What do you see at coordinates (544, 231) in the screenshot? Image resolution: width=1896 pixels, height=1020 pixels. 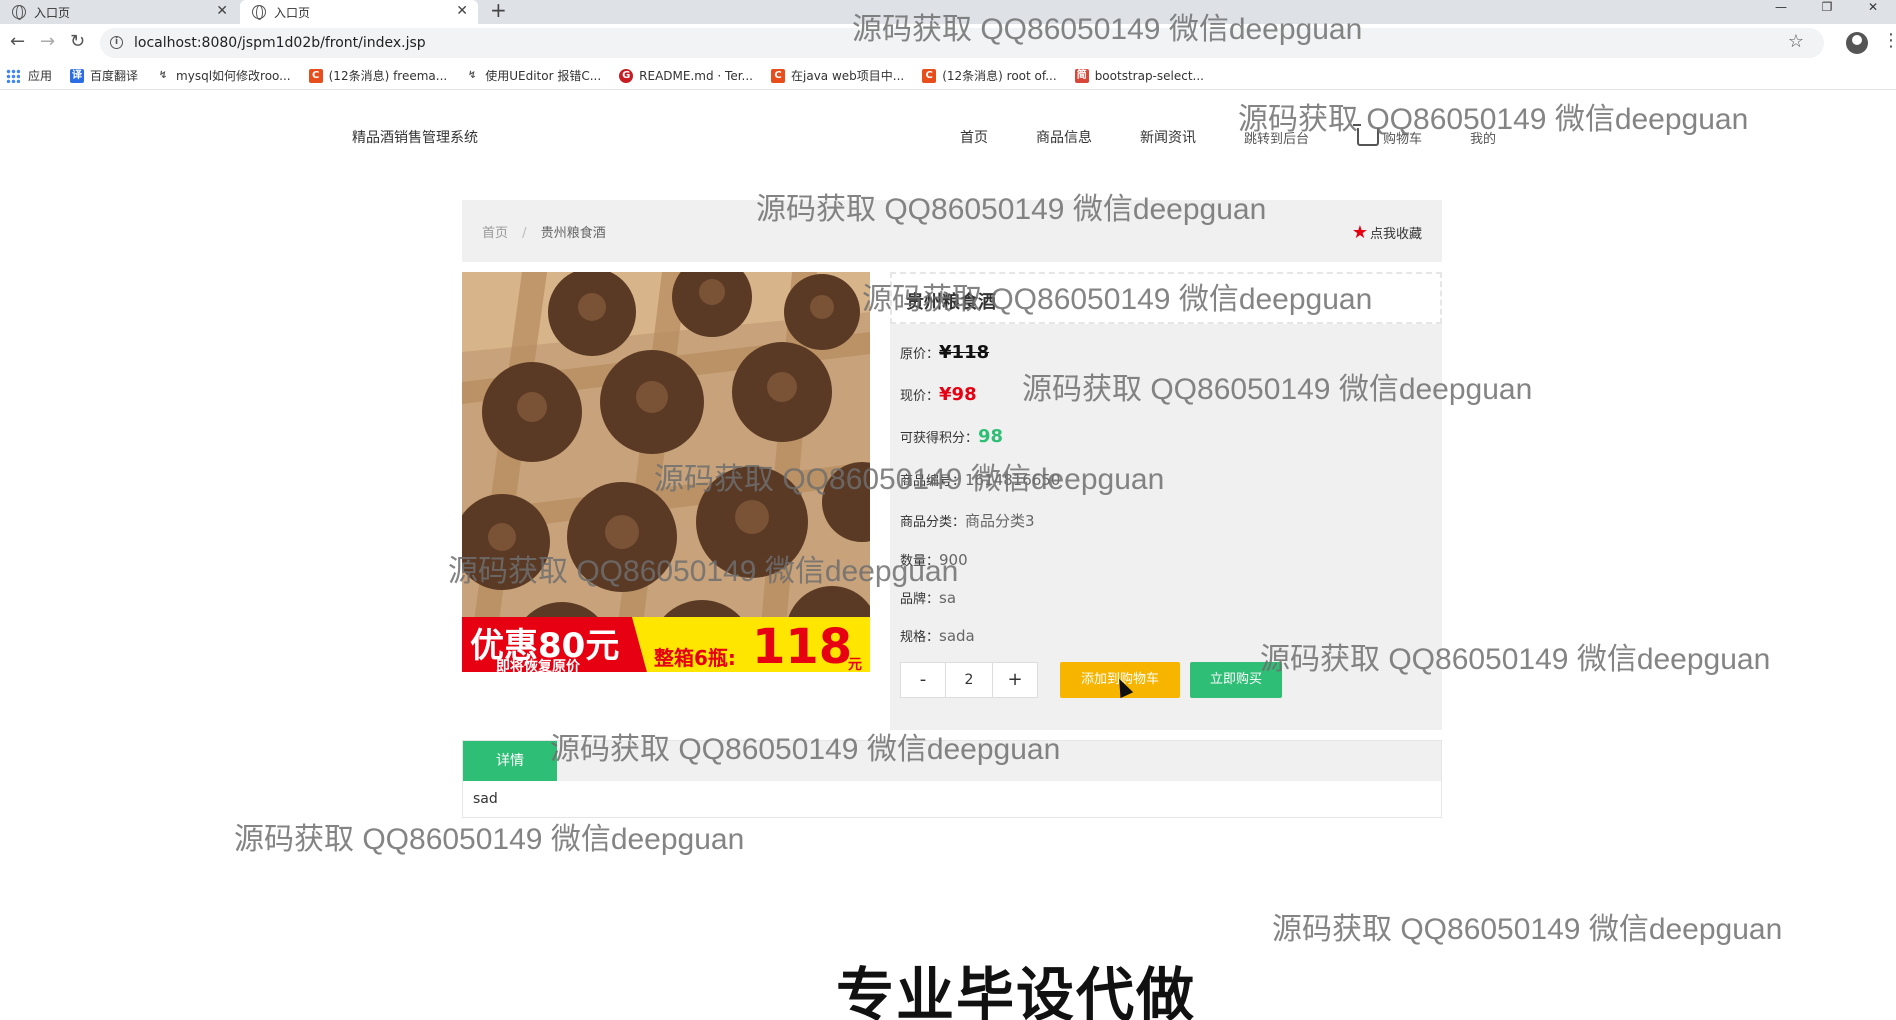 I see `breadcrumb: 首页 / 贵州粮食酒` at bounding box center [544, 231].